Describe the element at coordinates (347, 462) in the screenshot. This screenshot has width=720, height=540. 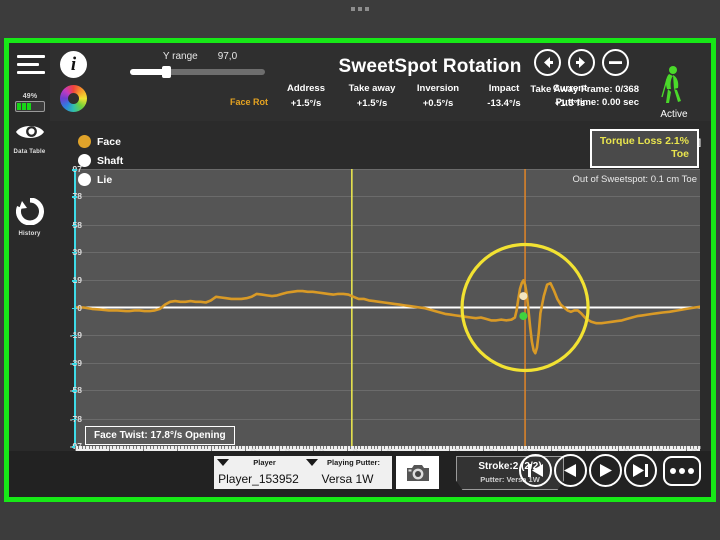
I see `putter-dropdown: Playing Putter:` at that location.